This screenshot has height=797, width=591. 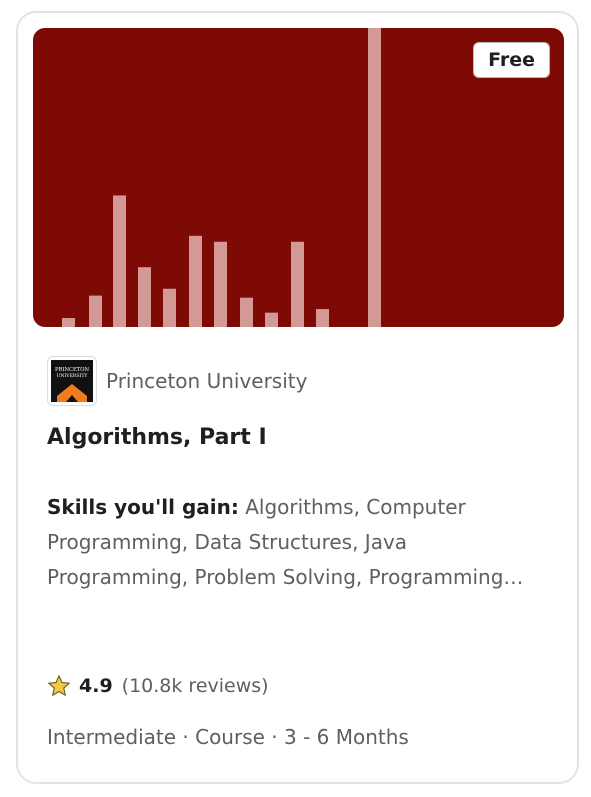 I want to click on review-count: (10.8k reviews), so click(x=195, y=686).